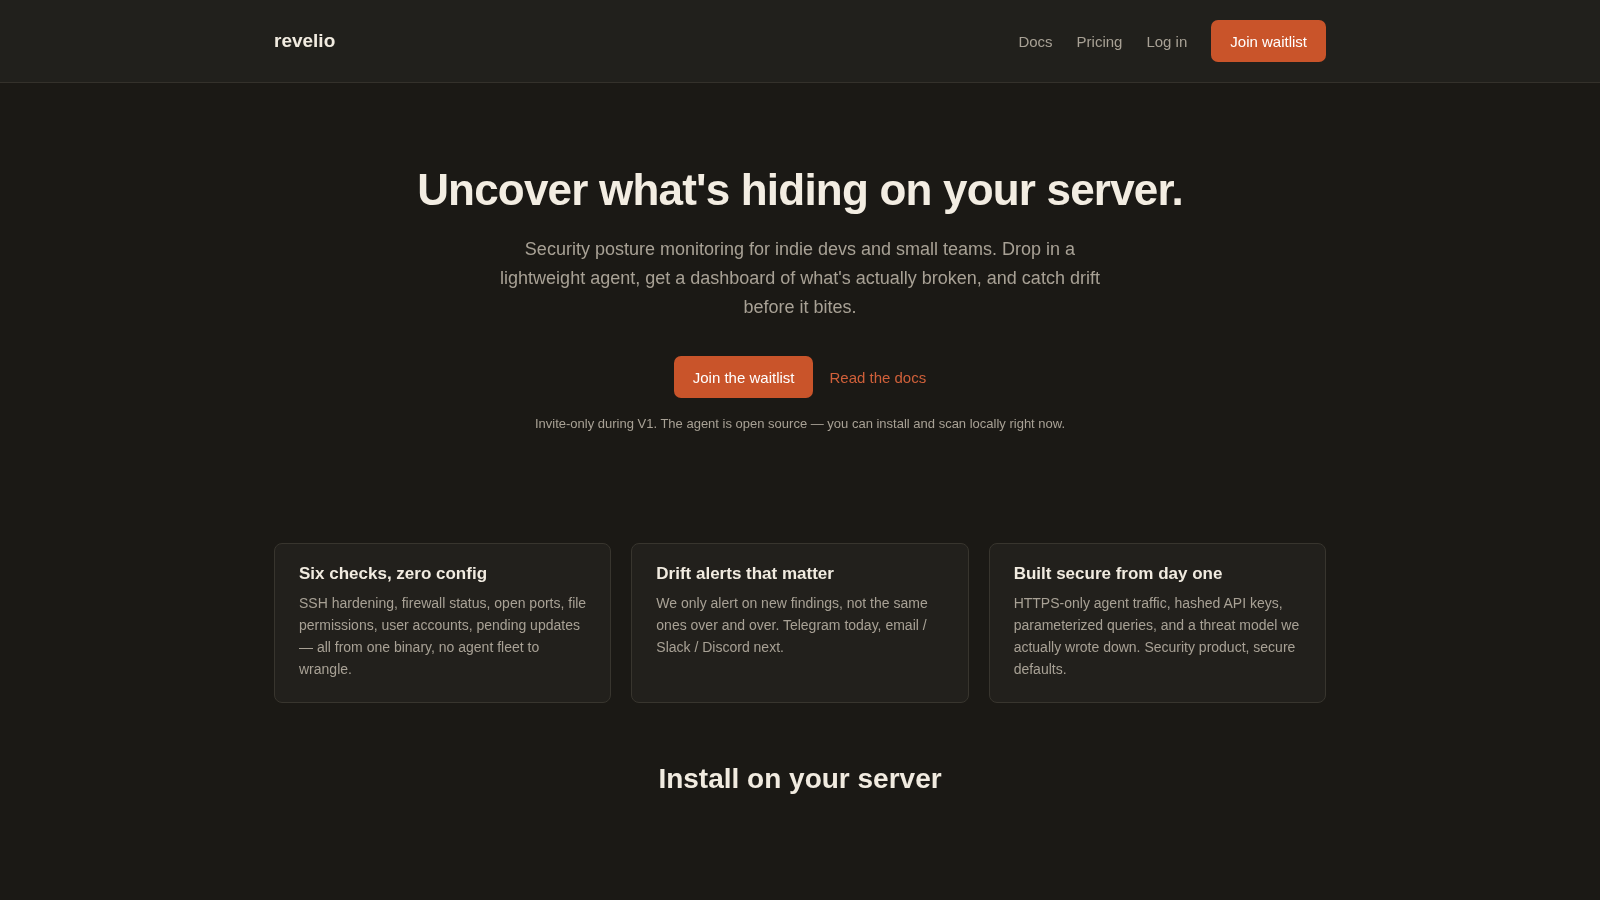  What do you see at coordinates (443, 636) in the screenshot?
I see `feature-description: SSH hardening, firewall status, open ports, file permissions, user accounts, pending updates — all from one binary, no agent fleet to wrangle.` at bounding box center [443, 636].